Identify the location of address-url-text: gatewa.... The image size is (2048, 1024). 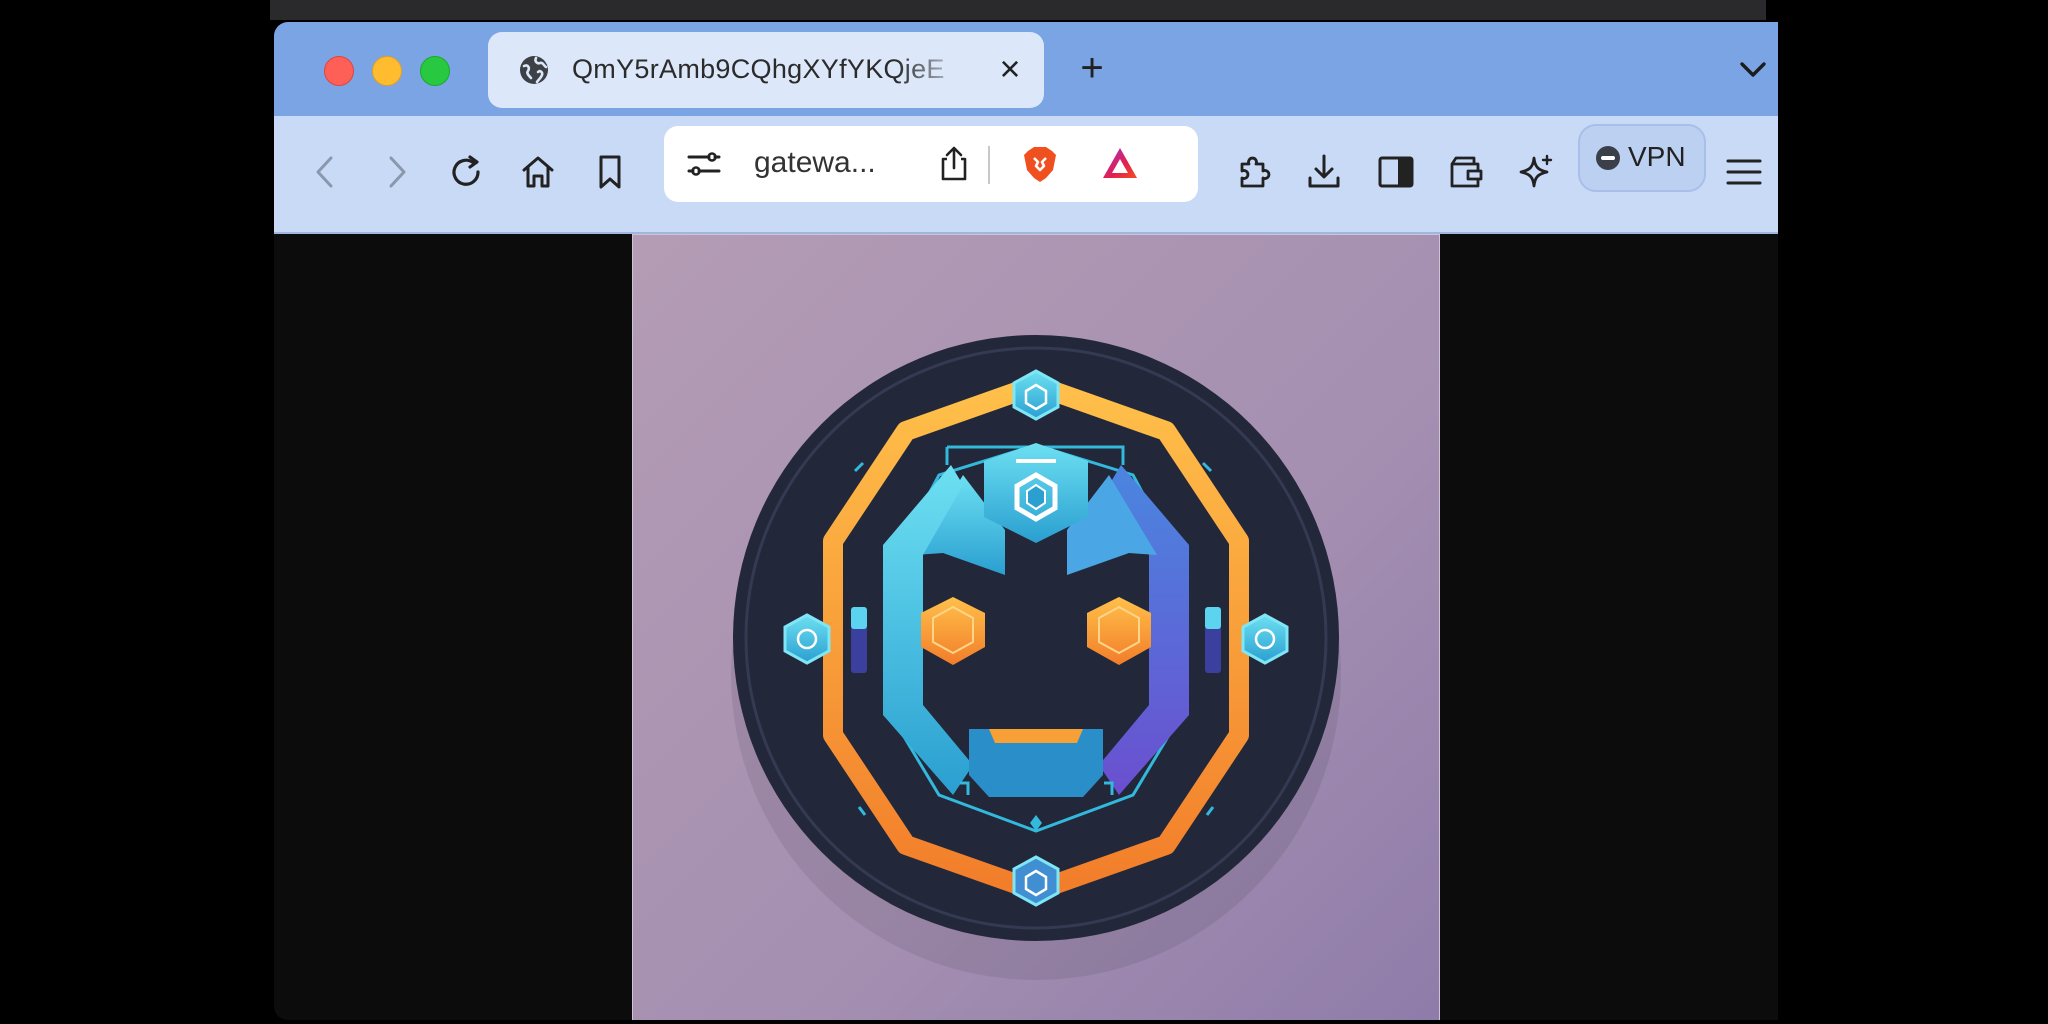
(834, 166).